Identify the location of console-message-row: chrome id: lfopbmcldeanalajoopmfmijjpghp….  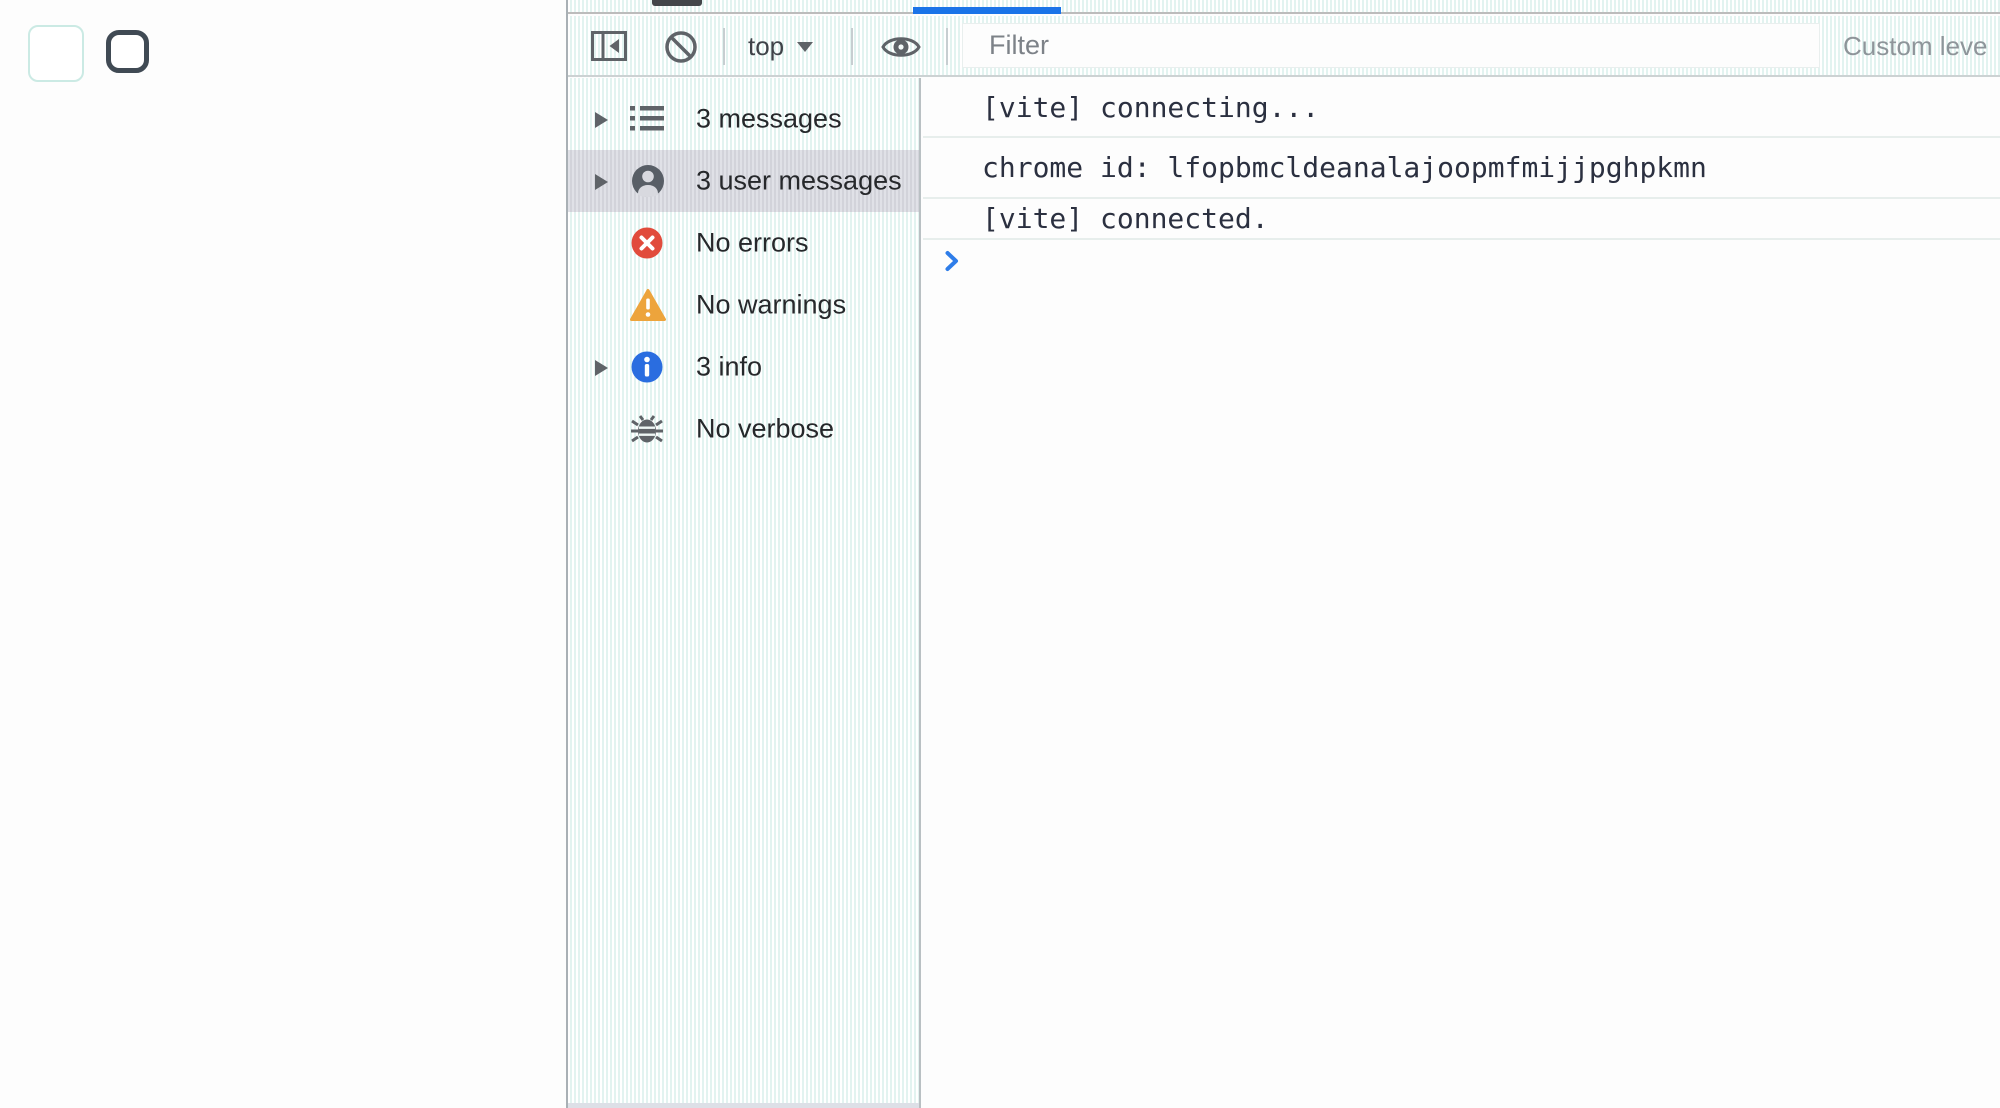
(1461, 168).